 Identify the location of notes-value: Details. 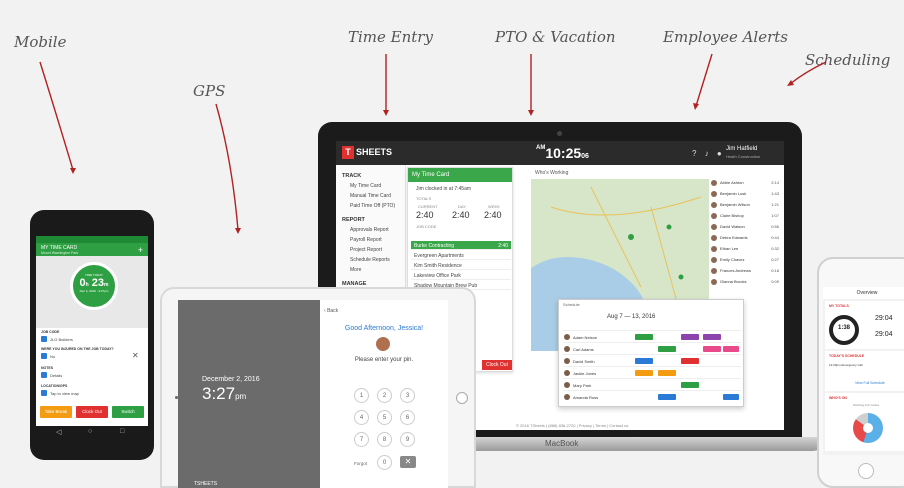
(56, 375).